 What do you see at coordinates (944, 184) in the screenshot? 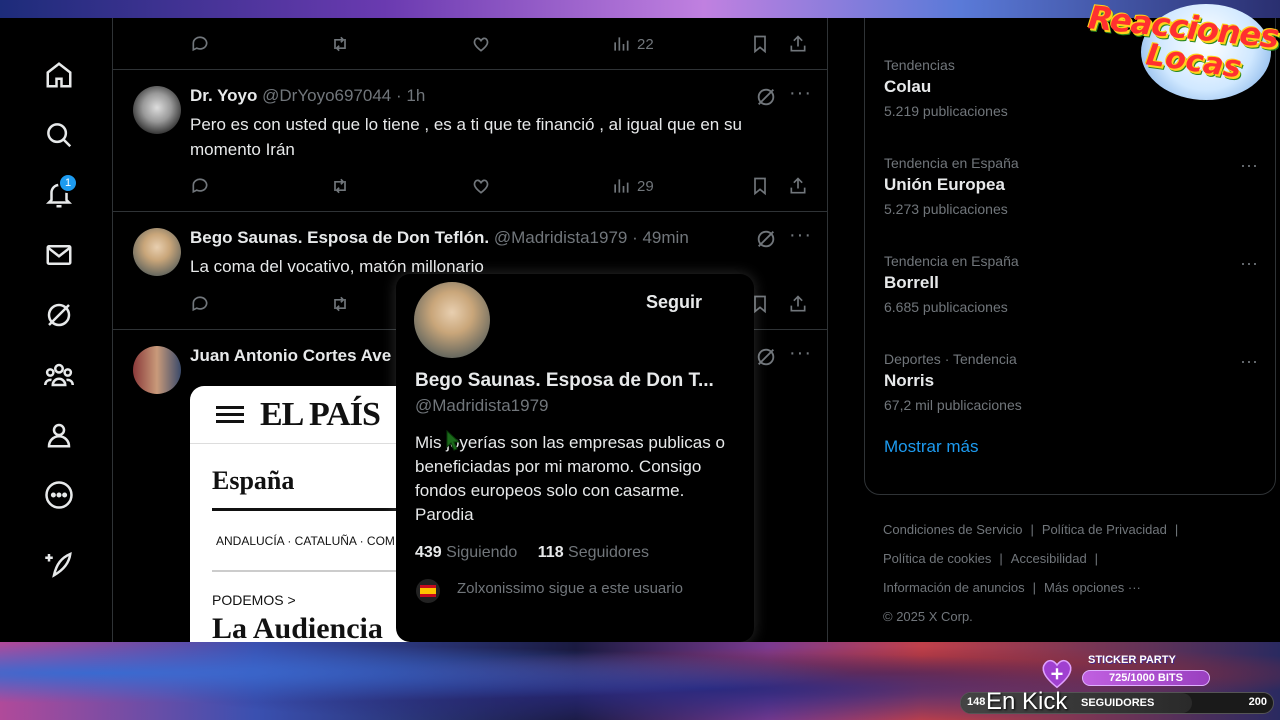
I see `trend-topic: Unión Europea` at bounding box center [944, 184].